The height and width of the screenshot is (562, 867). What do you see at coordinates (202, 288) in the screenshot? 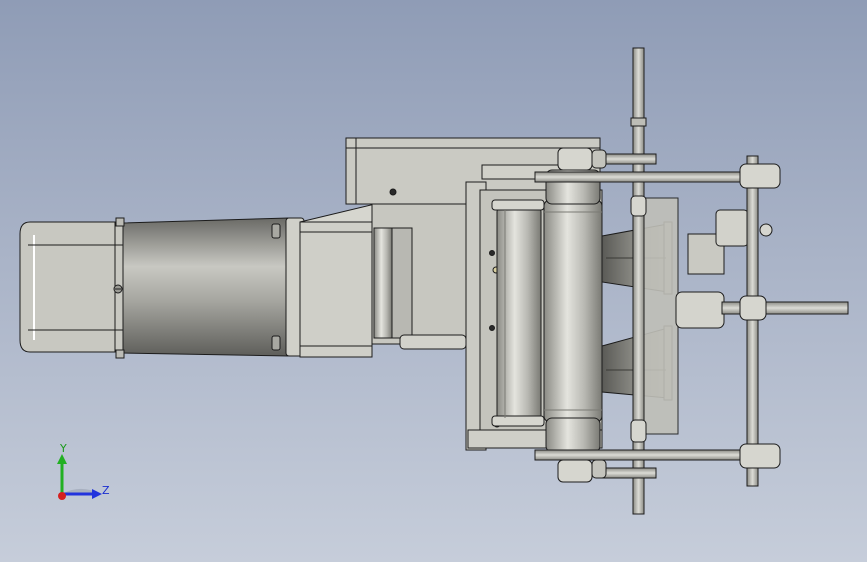
I see `motor-body` at bounding box center [202, 288].